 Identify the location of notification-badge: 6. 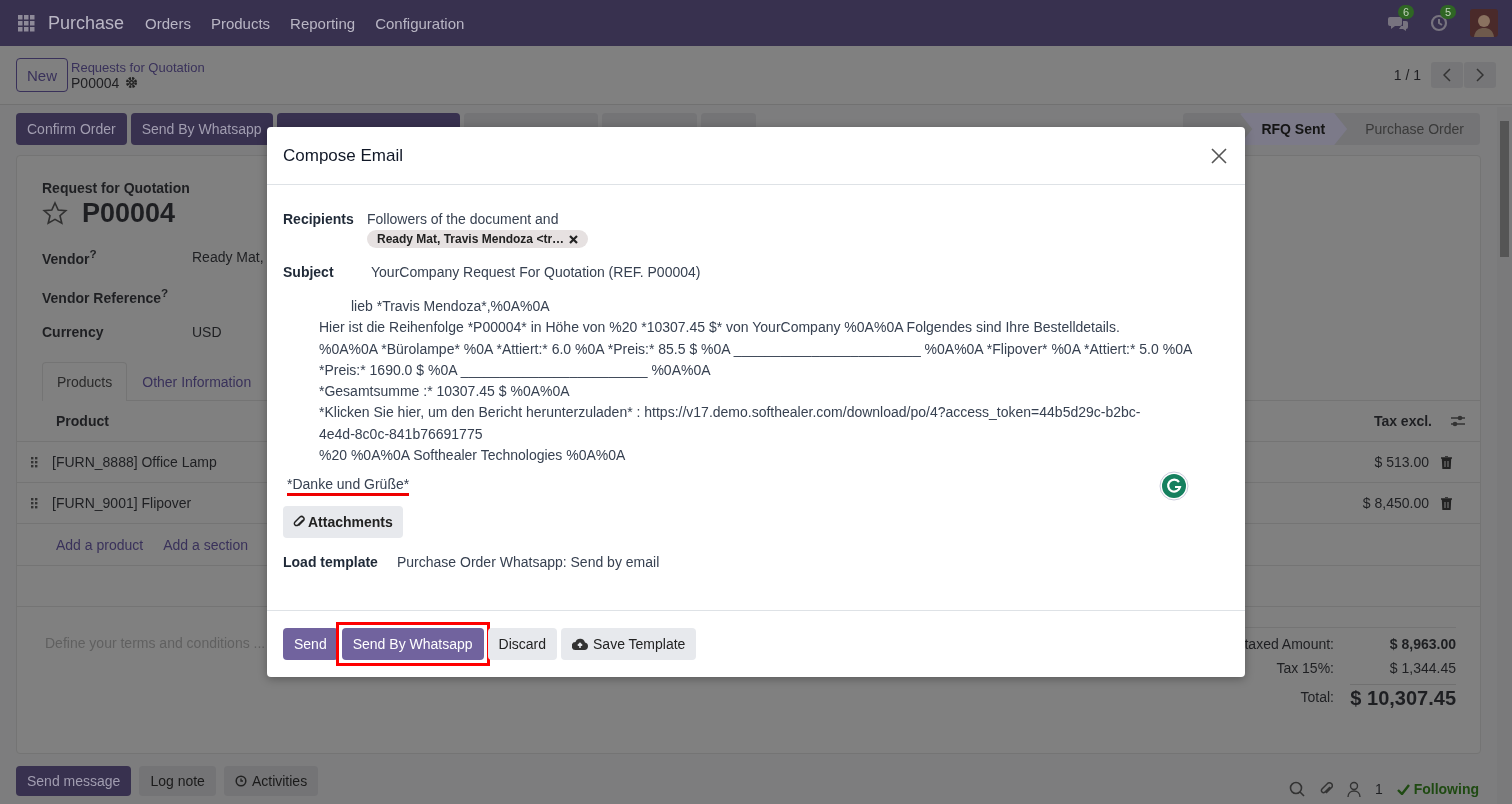
(1406, 12).